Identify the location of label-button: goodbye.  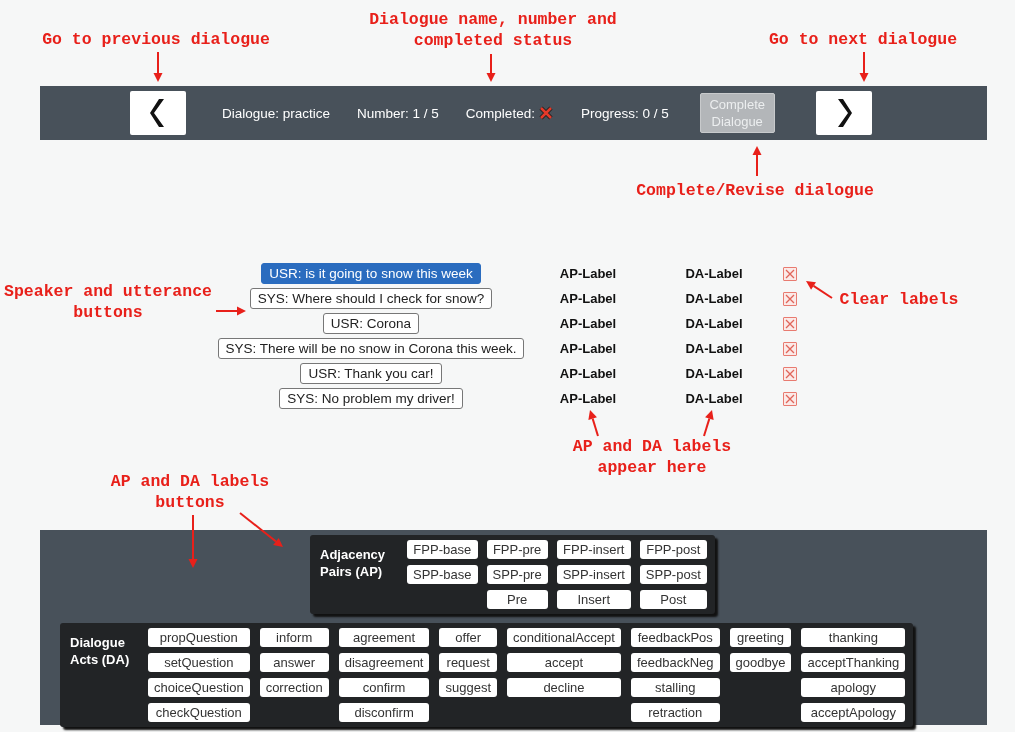
(760, 662).